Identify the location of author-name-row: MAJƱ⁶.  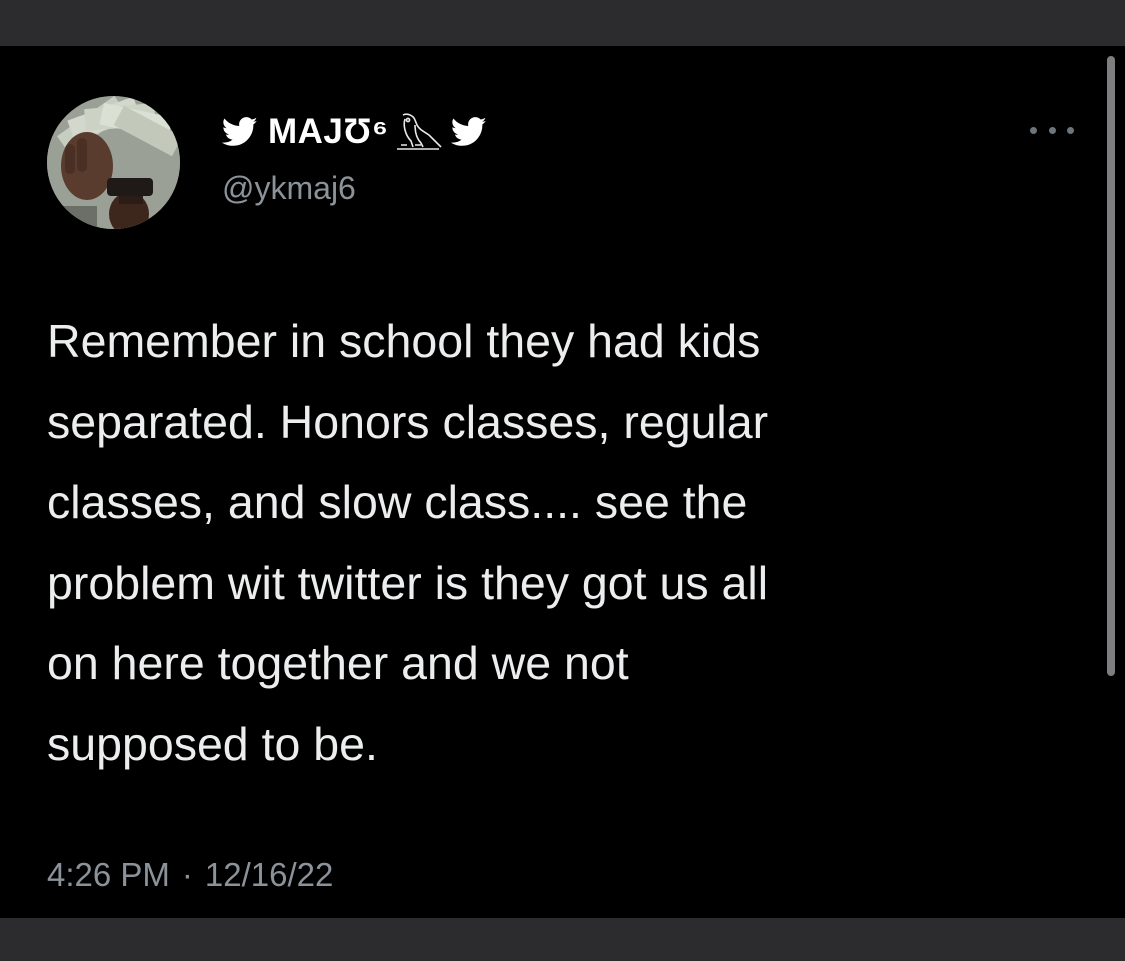
(354, 132).